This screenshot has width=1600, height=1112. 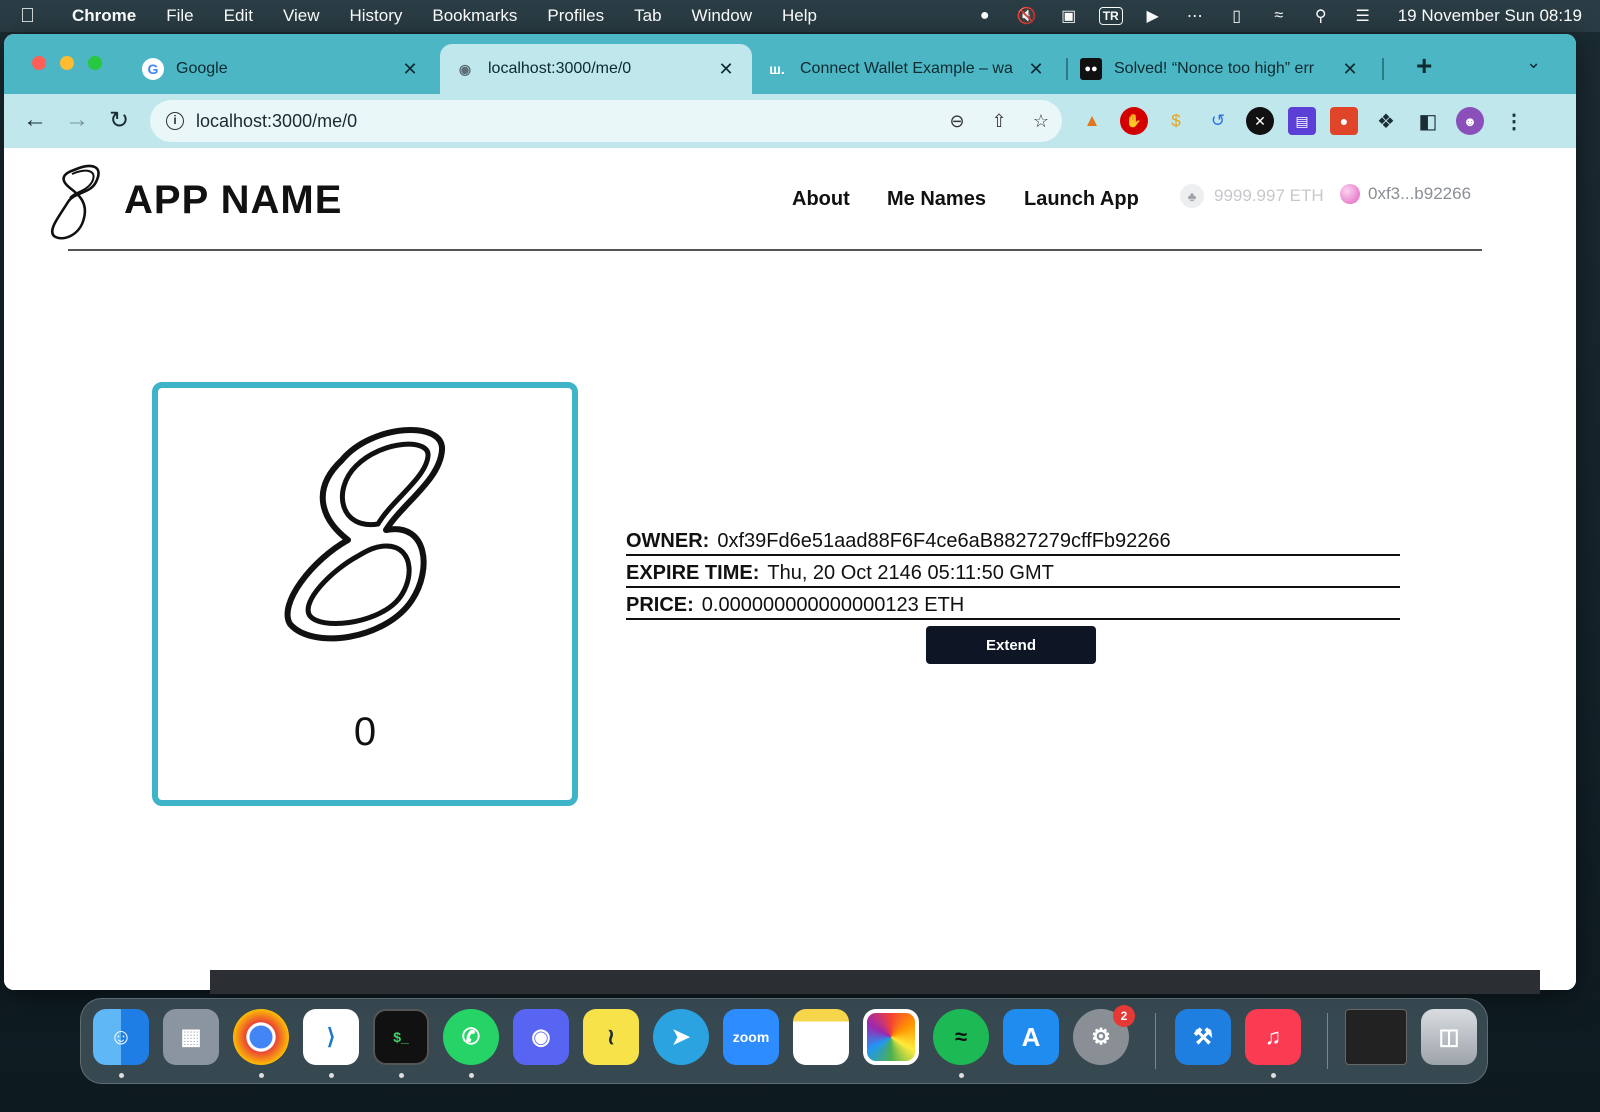 What do you see at coordinates (119, 120) in the screenshot?
I see `reload-icon: ↻` at bounding box center [119, 120].